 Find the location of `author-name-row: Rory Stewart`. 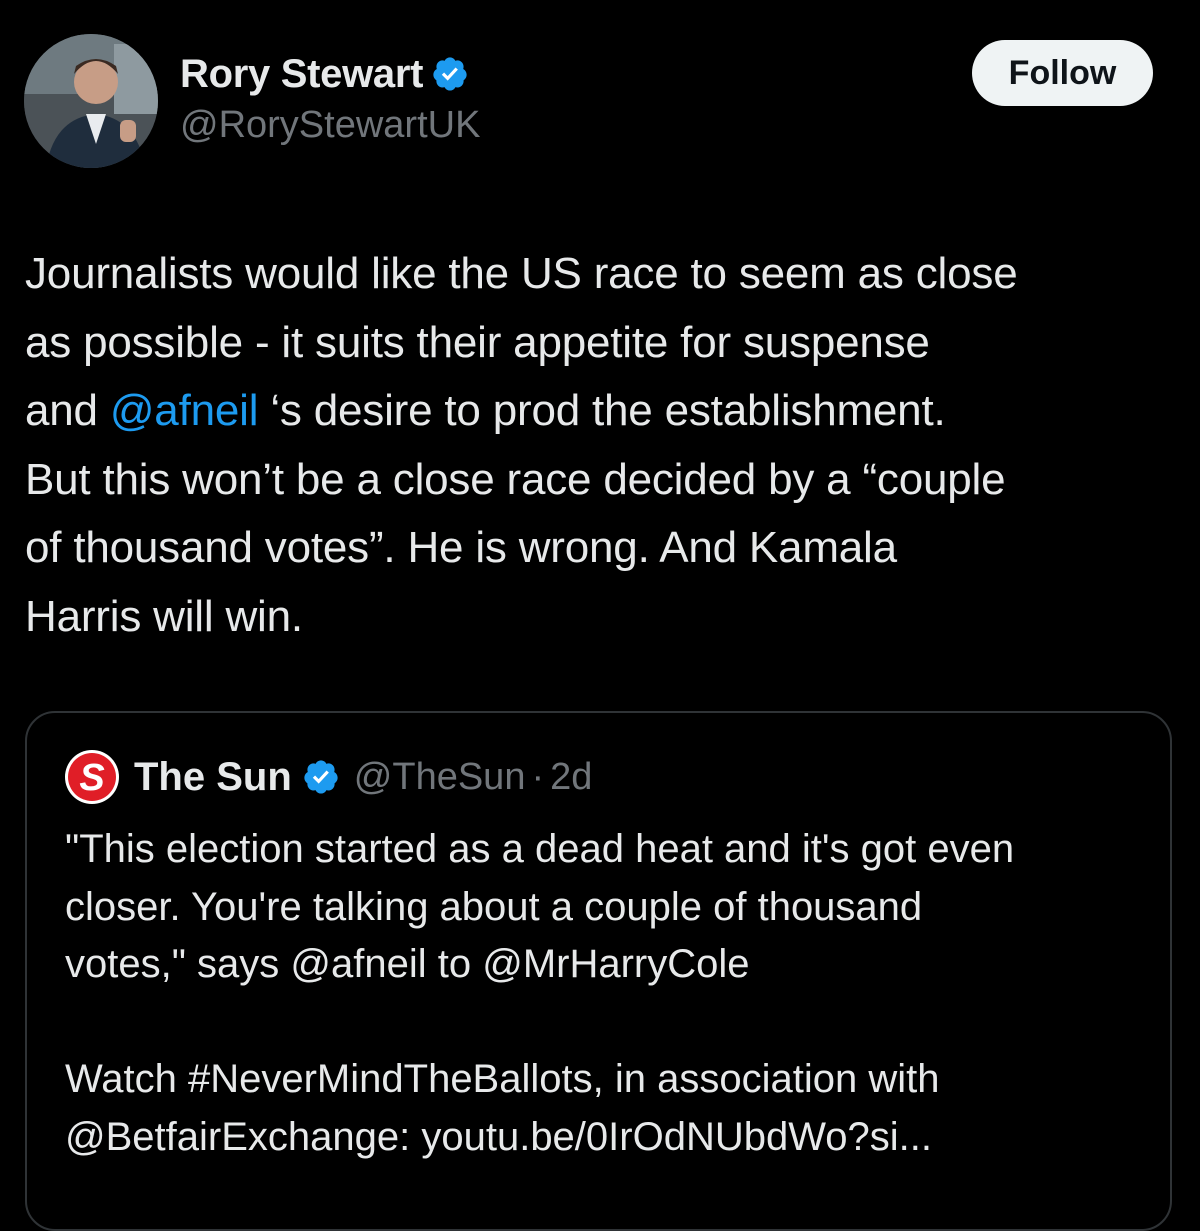

author-name-row: Rory Stewart is located at coordinates (330, 74).